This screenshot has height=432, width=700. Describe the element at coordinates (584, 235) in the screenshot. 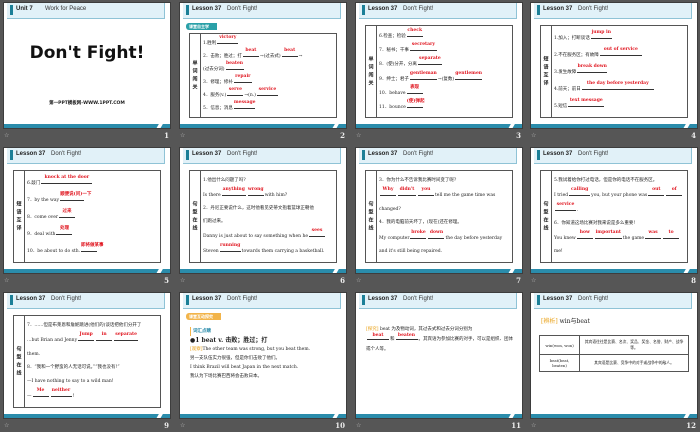

I see `answer-blank: how` at that location.